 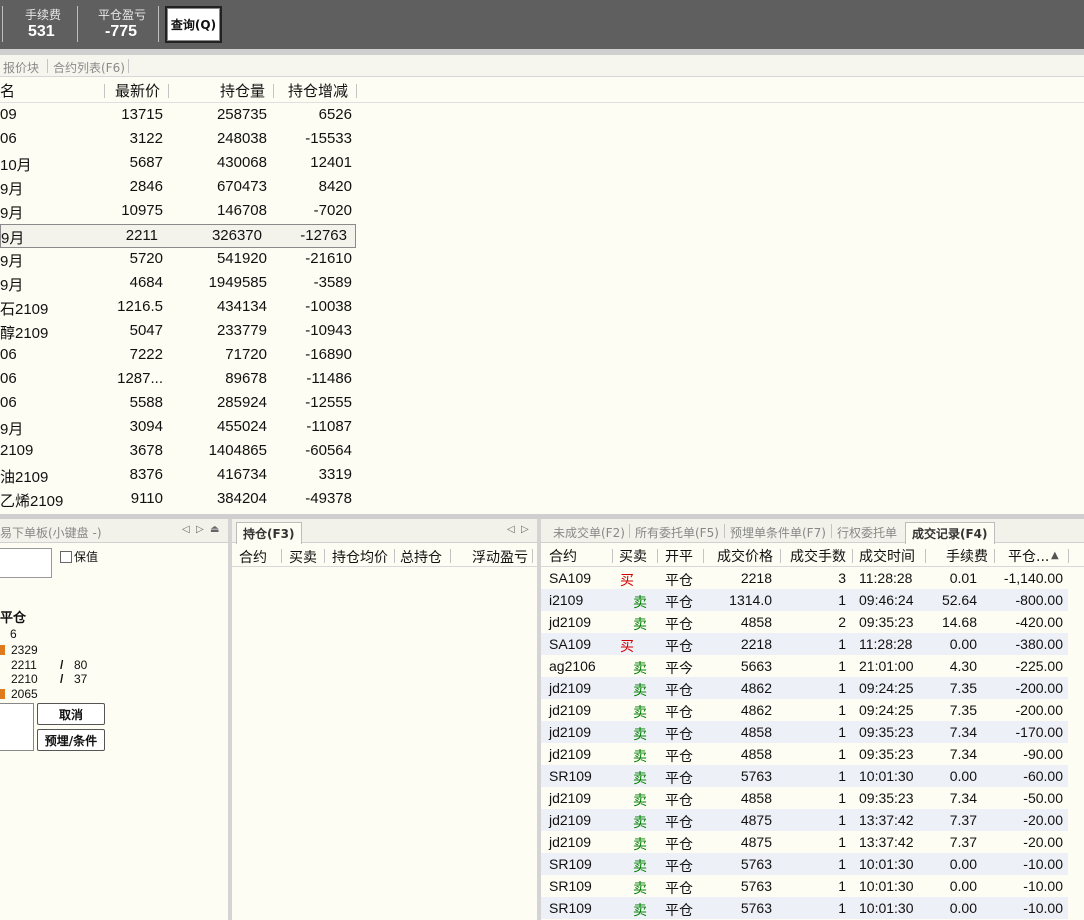 I want to click on trade-row: jd2109 卖 平仓 4858 1 09:35:23 7.34 -90.00, so click(x=804, y=754).